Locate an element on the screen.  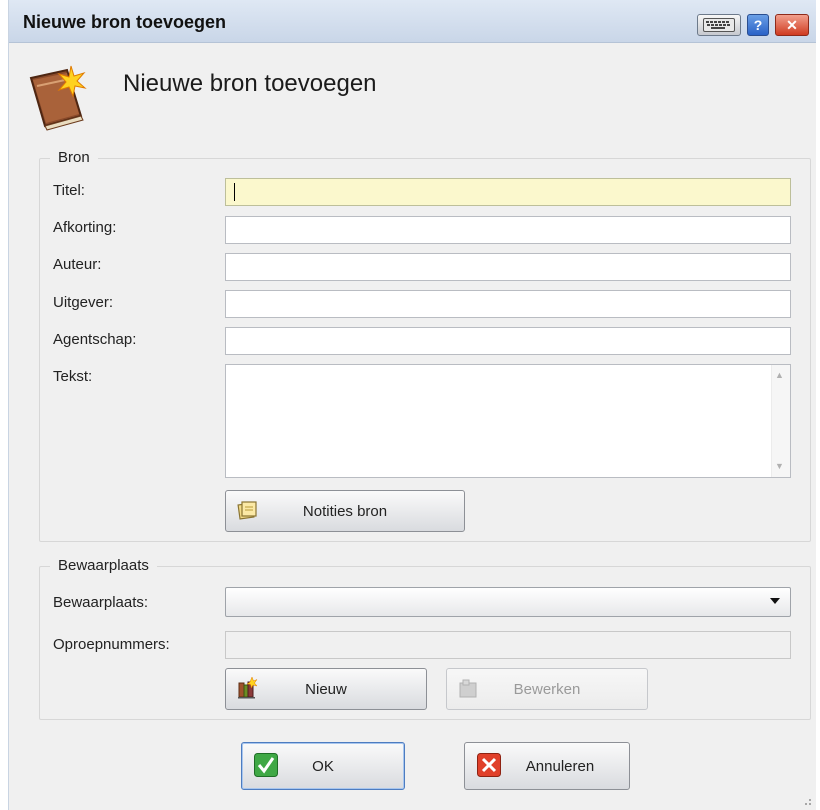
keyboard-icon is located at coordinates (719, 25).